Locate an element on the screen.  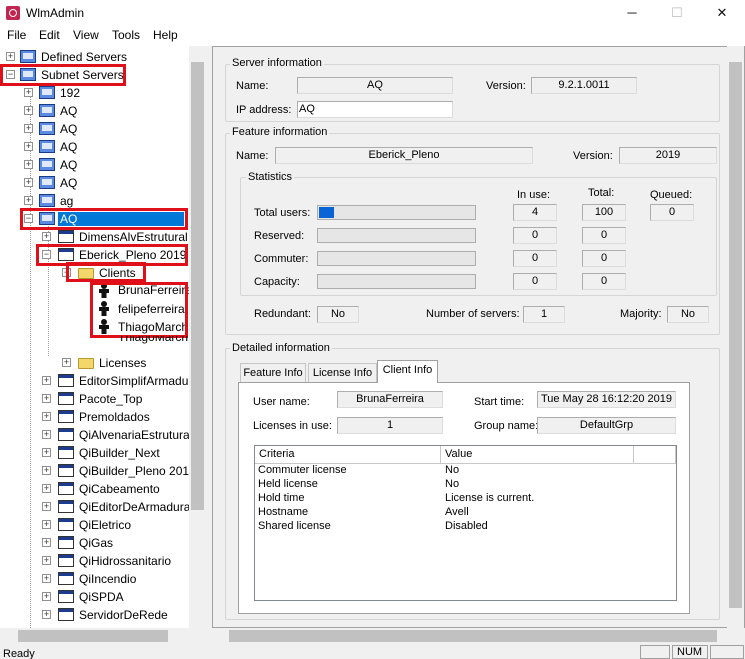
menu-file: File is located at coordinates (16, 35).